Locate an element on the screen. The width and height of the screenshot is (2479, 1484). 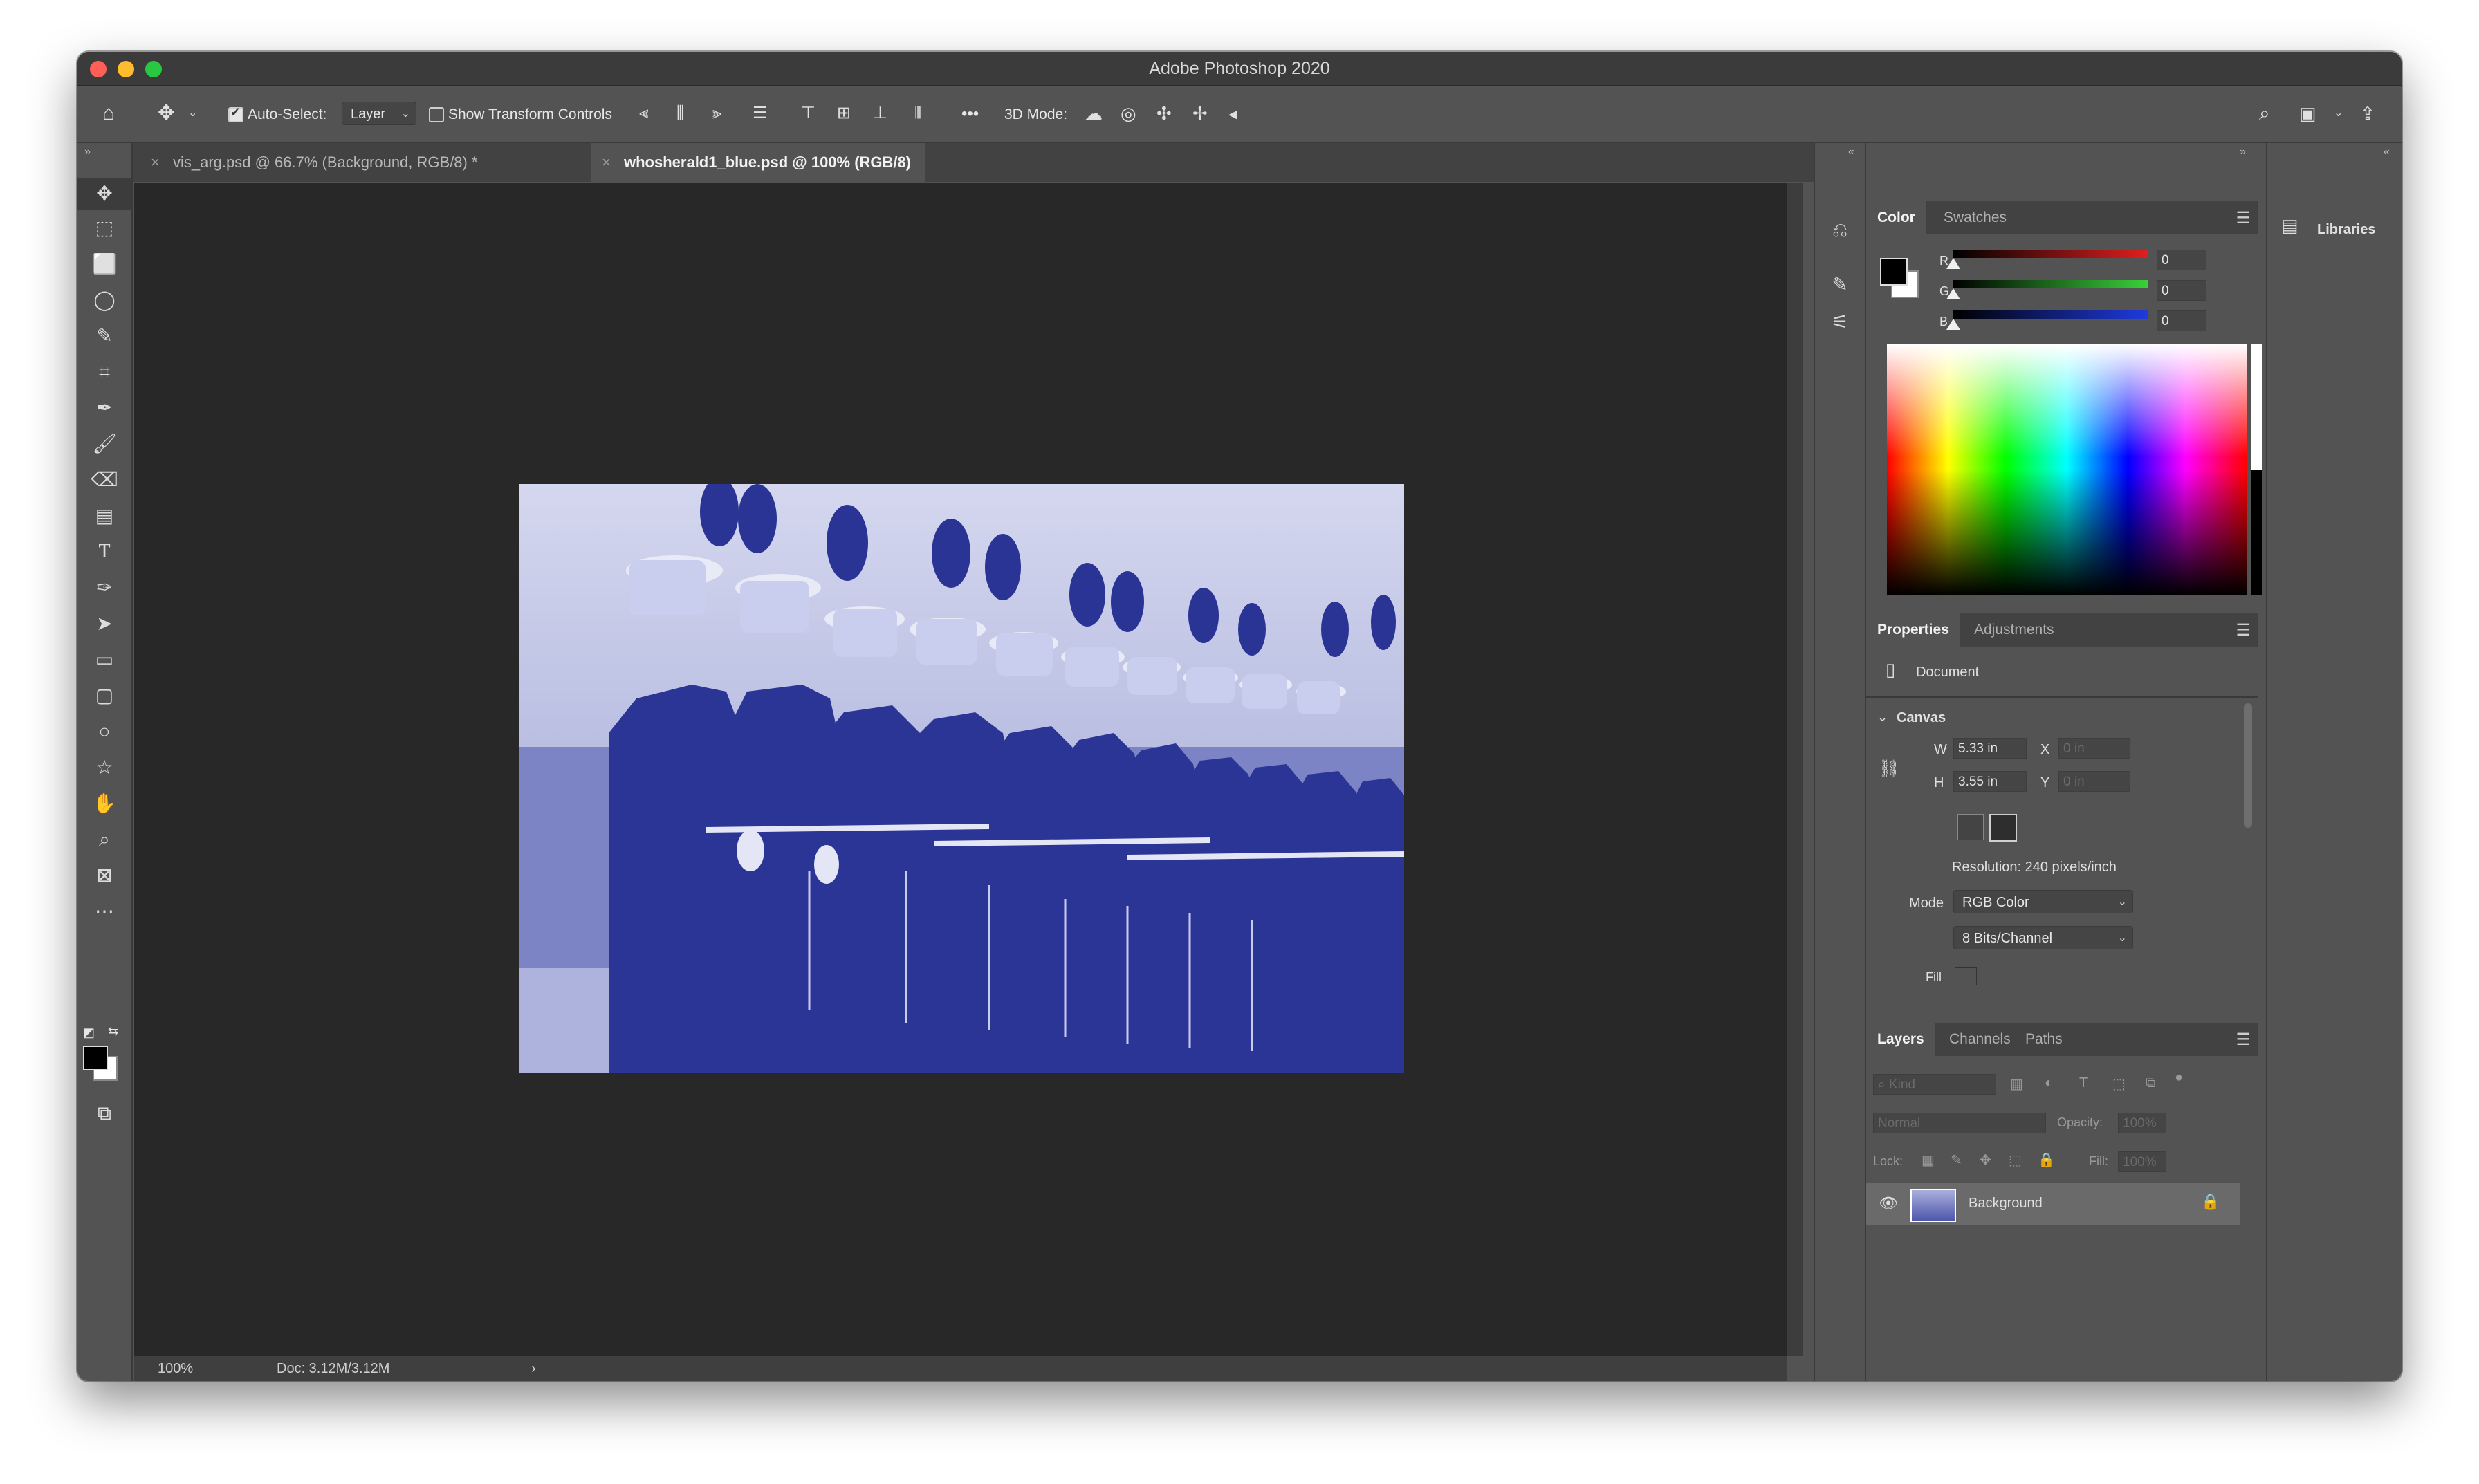
layer-filter-kind-dropdown: ⌕ Kind is located at coordinates (1935, 1084).